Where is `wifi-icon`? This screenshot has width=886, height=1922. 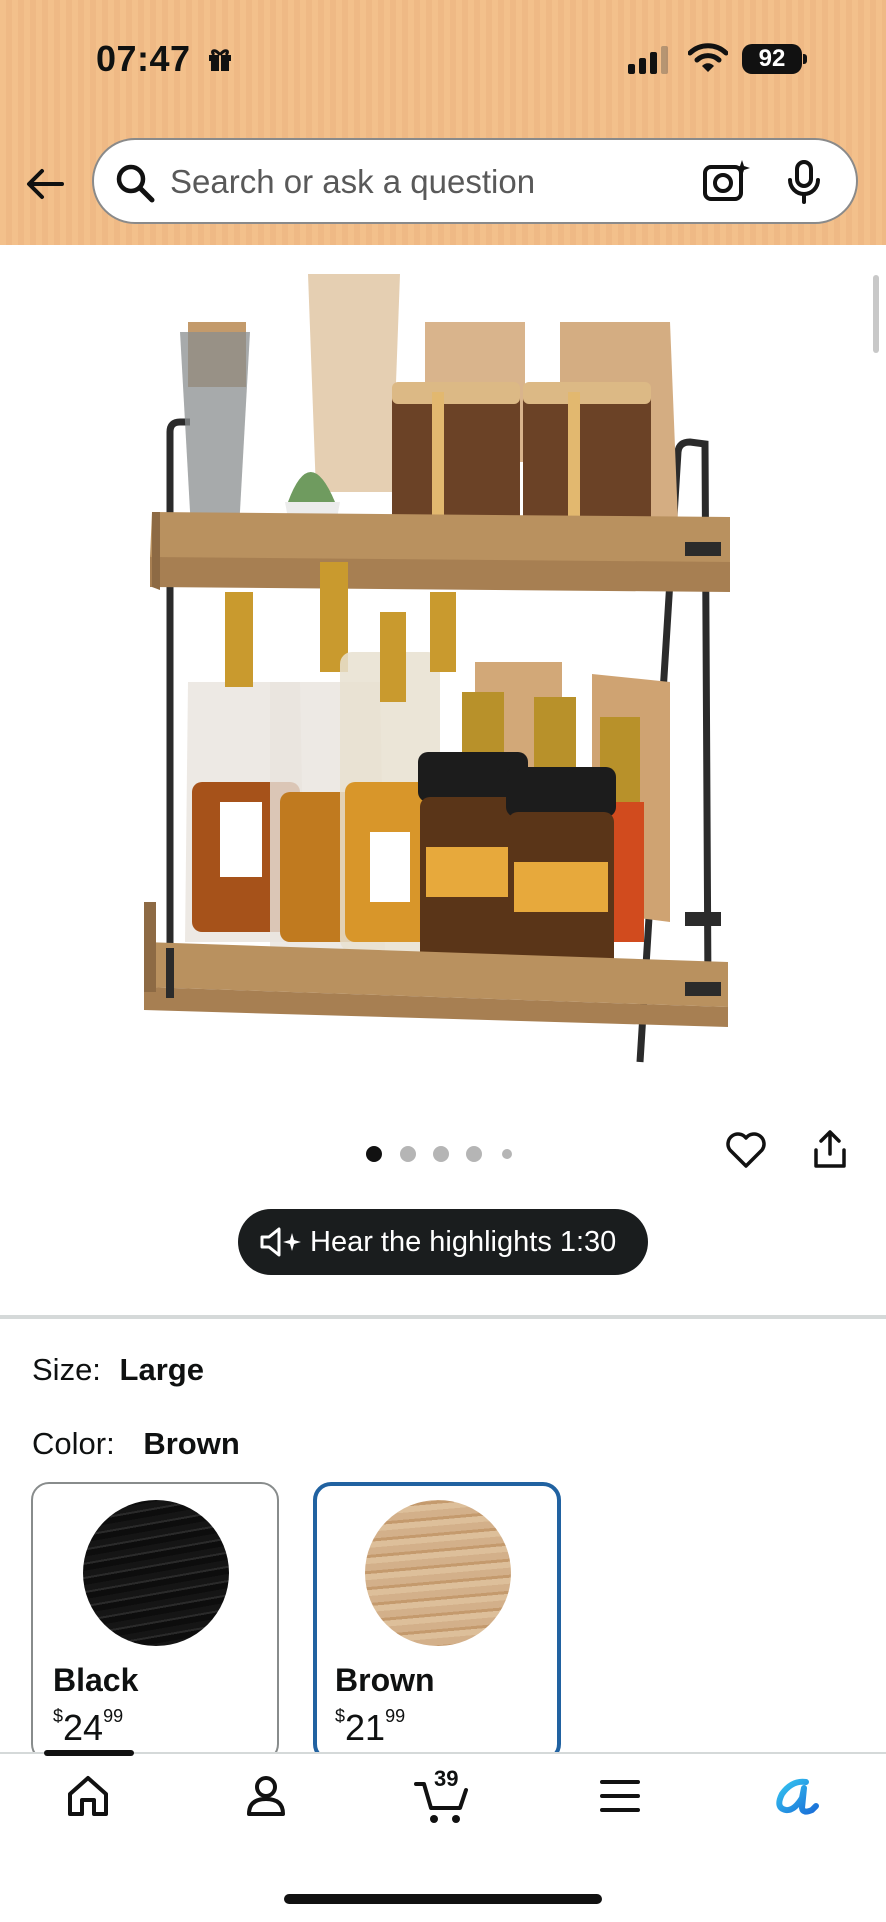
wifi-icon is located at coordinates (708, 57).